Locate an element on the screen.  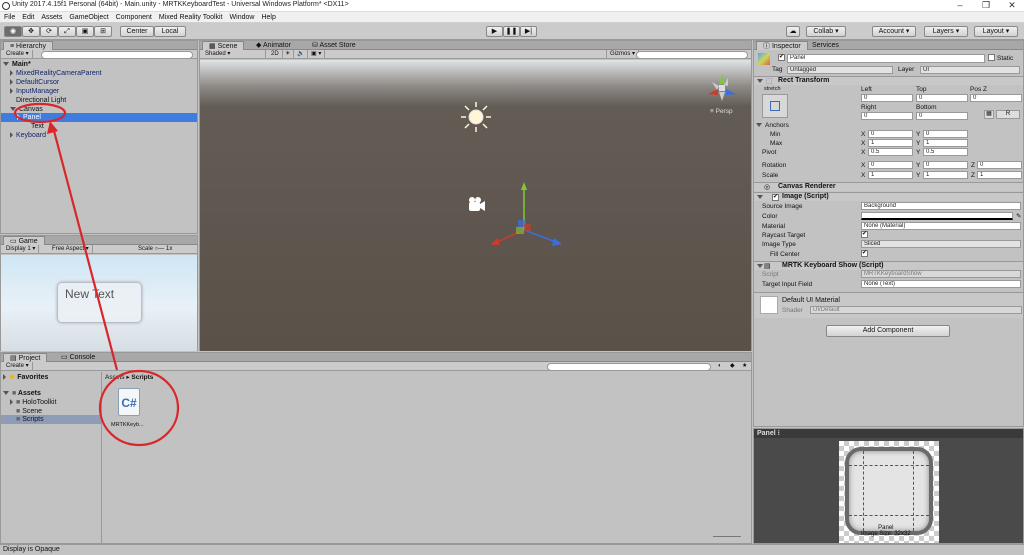
menu-component: Component is located at coordinates (134, 17).